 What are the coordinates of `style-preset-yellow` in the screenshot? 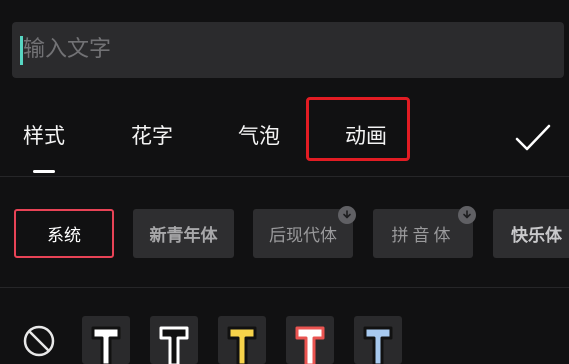 It's located at (242, 340).